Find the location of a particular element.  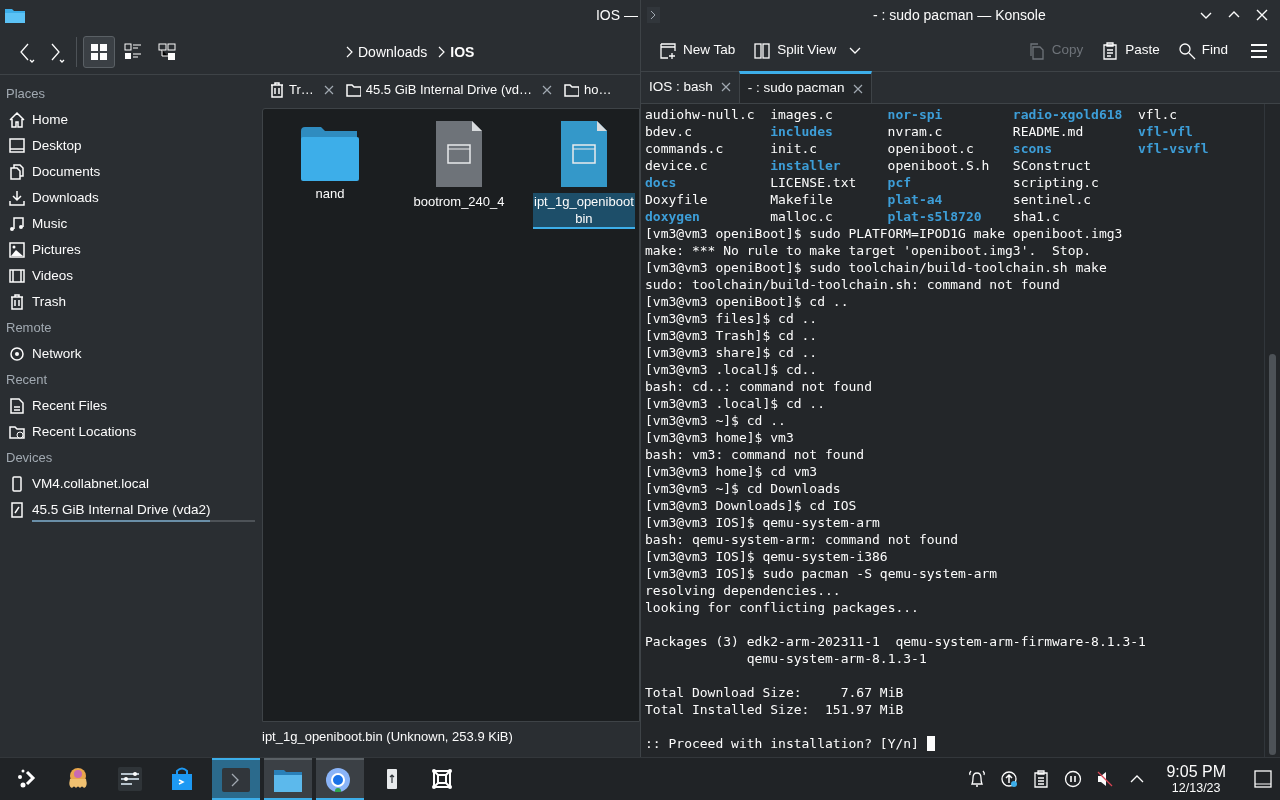

dropdown-icon is located at coordinates (855, 50).